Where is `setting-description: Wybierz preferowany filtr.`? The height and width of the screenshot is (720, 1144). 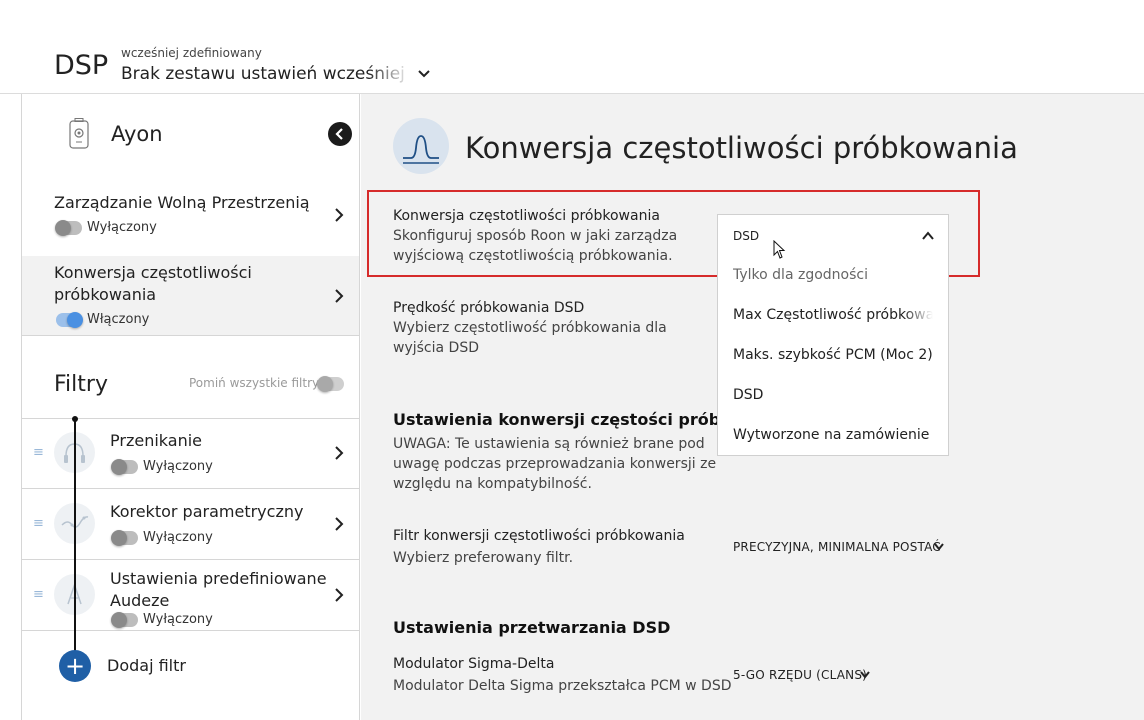 setting-description: Wybierz preferowany filtr. is located at coordinates (483, 558).